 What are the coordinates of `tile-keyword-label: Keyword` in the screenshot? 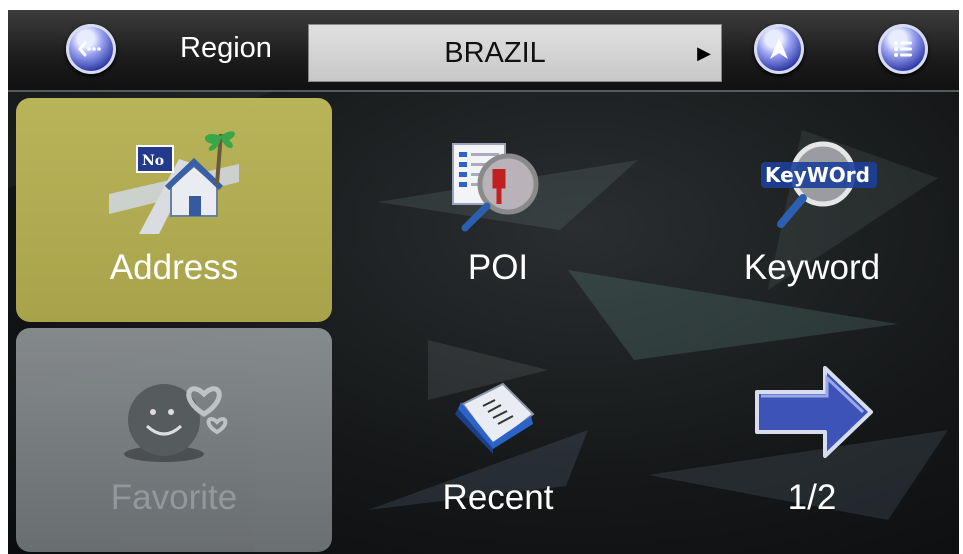 It's located at (812, 267).